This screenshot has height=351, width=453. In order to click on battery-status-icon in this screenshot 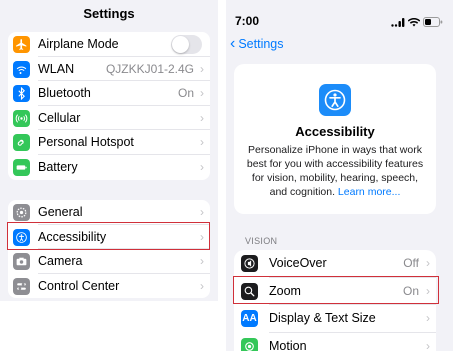, I will do `click(433, 23)`.